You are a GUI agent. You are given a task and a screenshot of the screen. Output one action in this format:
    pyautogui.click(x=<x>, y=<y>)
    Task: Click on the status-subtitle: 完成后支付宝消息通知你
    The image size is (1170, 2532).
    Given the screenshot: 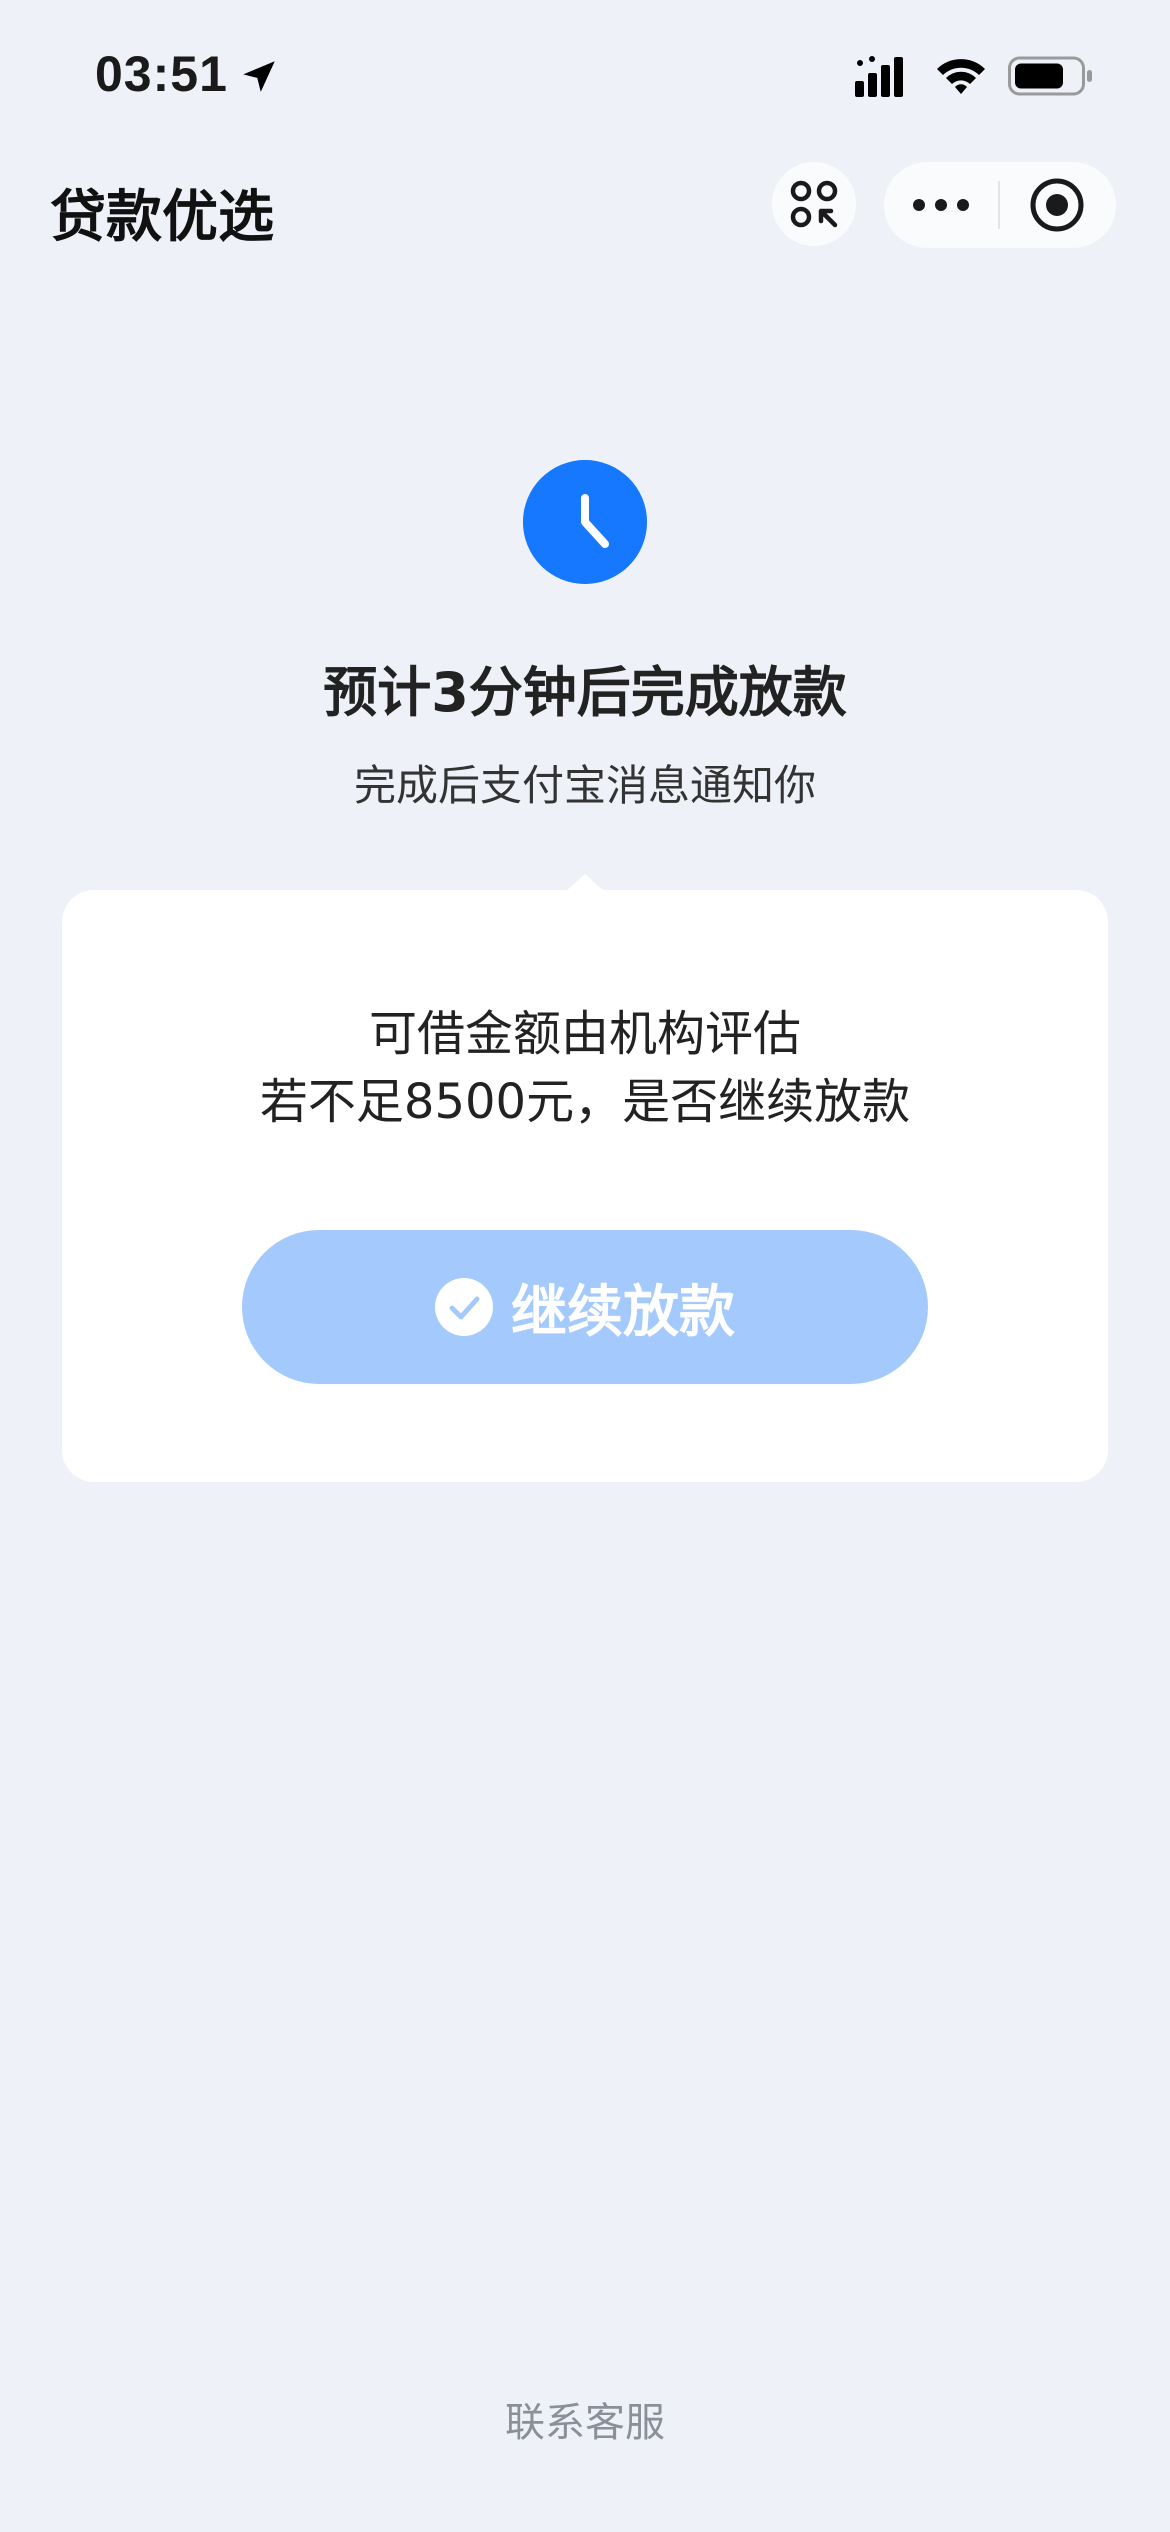 What is the action you would take?
    pyautogui.click(x=584, y=785)
    